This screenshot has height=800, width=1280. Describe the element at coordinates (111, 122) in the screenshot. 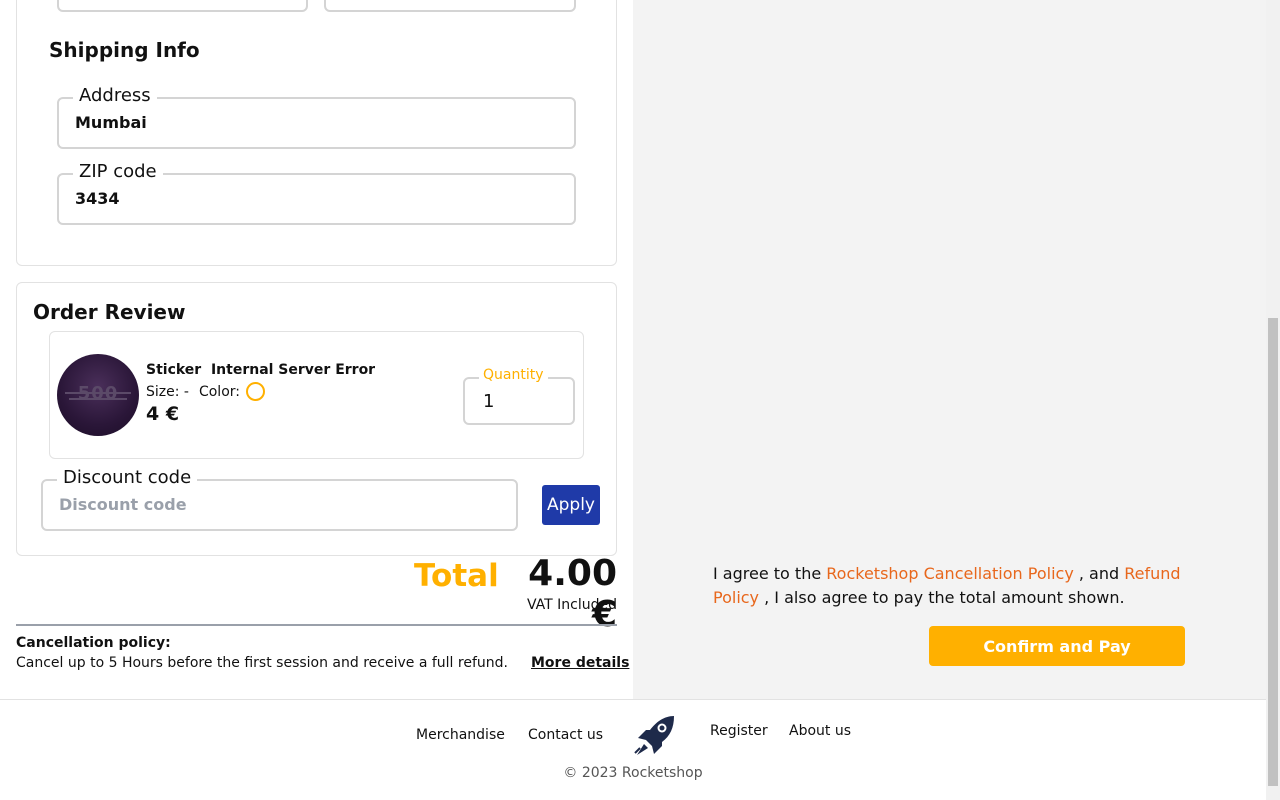

I see `address-value: Mumbai` at that location.